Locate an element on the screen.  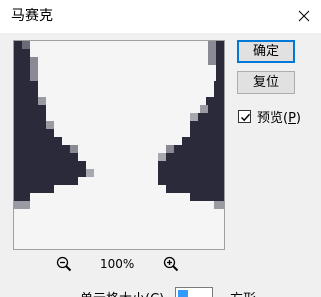
preview-checkbox is located at coordinates (244, 116).